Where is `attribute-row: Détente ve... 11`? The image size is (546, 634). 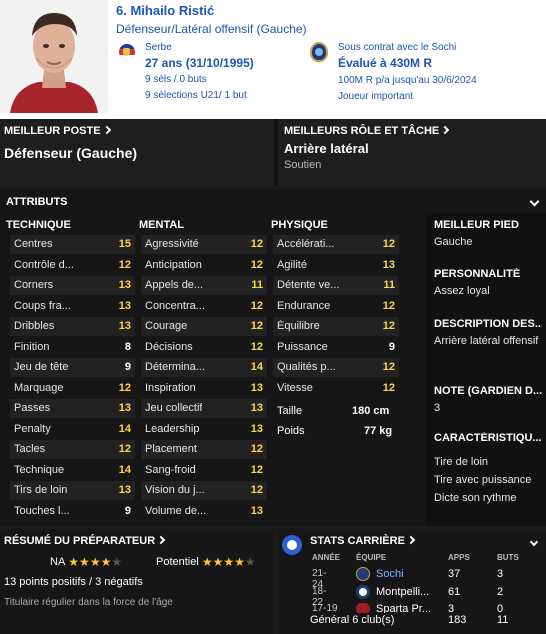 attribute-row: Détente ve... 11 is located at coordinates (336, 285).